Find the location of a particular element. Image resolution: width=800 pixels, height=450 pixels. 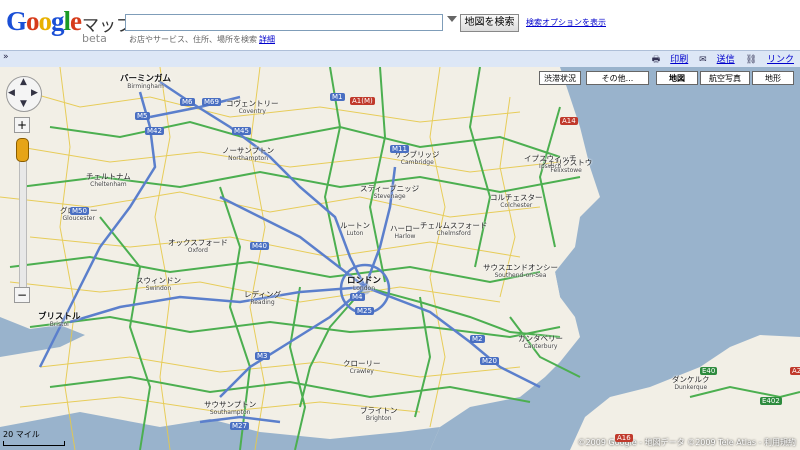

mail-icon: ✉ is located at coordinates (703, 60).